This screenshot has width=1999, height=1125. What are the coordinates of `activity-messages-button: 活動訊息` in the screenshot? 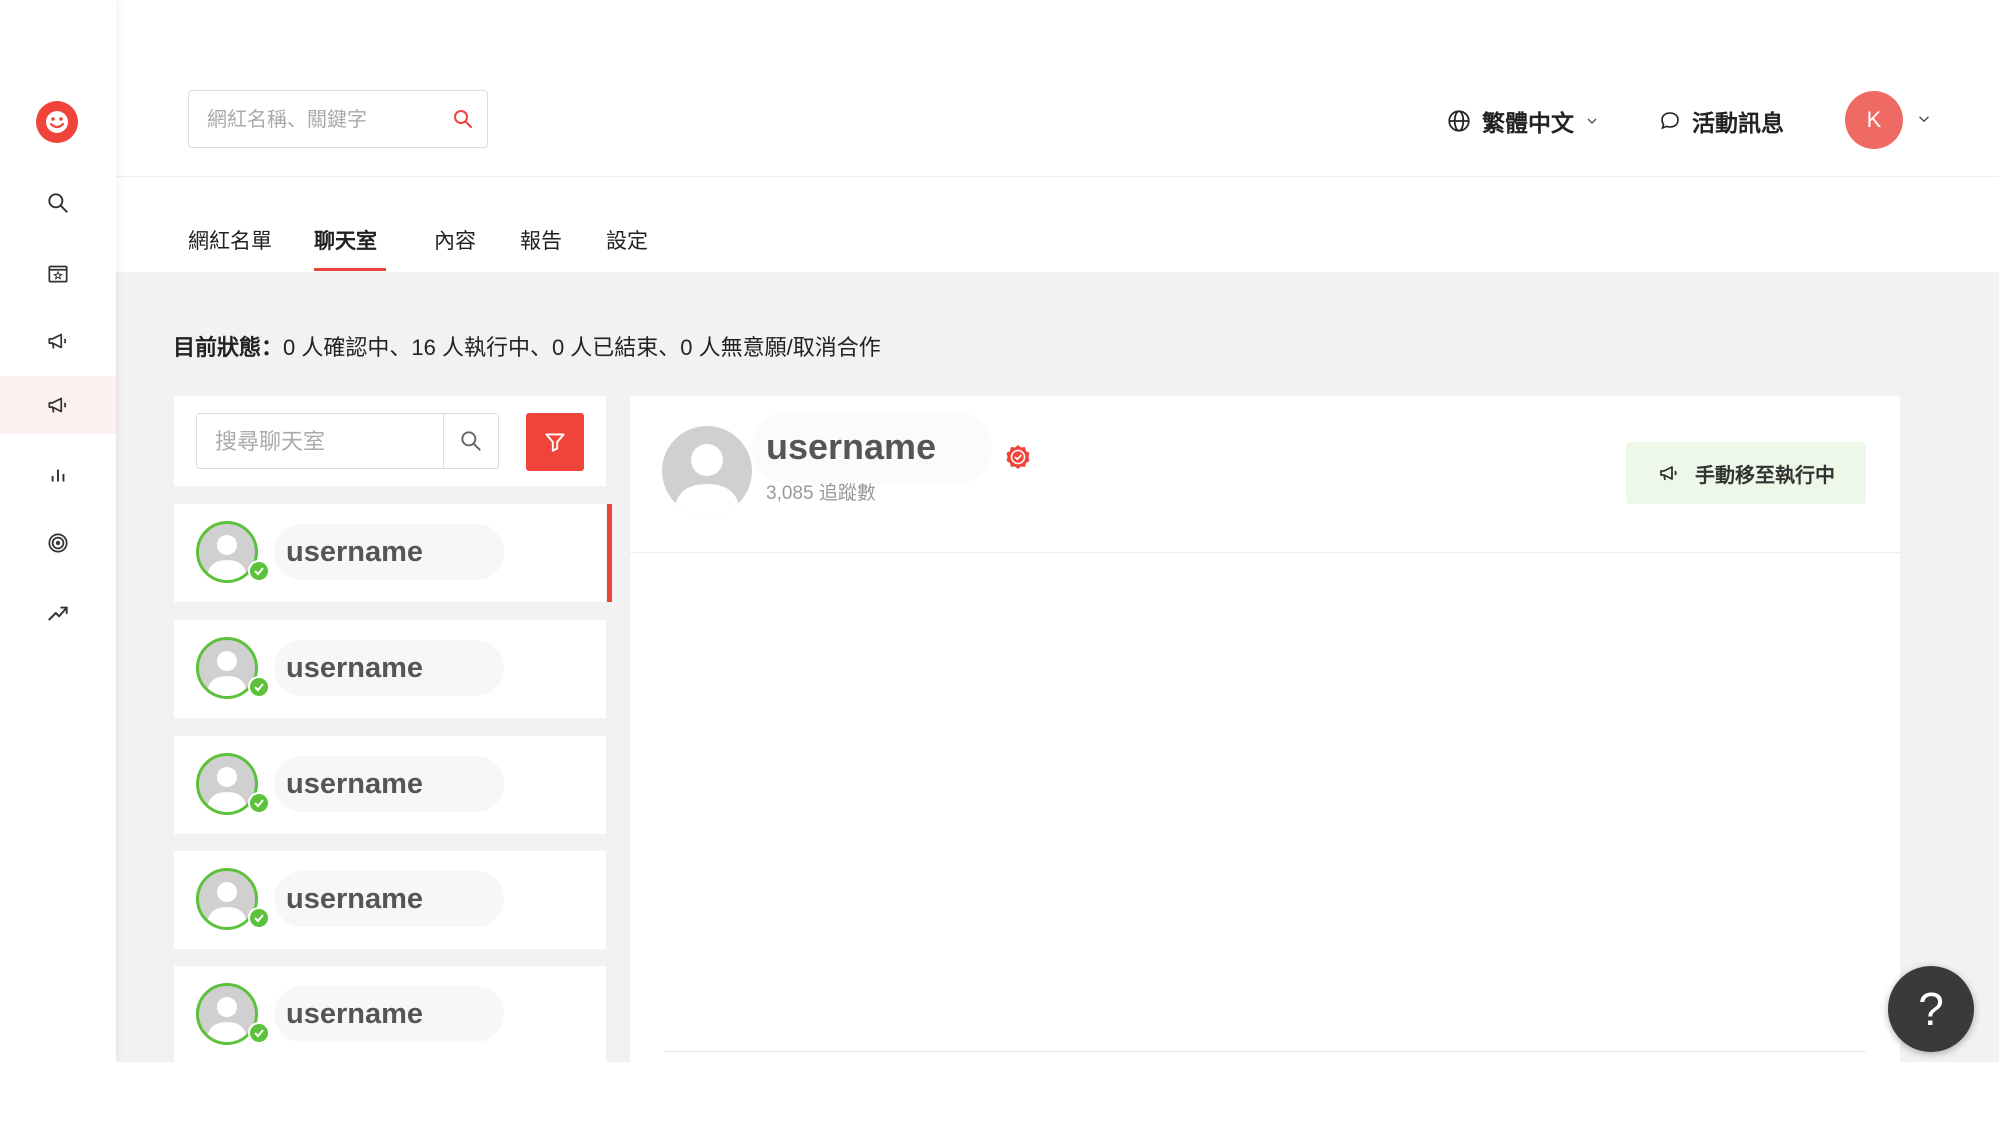 It's located at (1721, 121).